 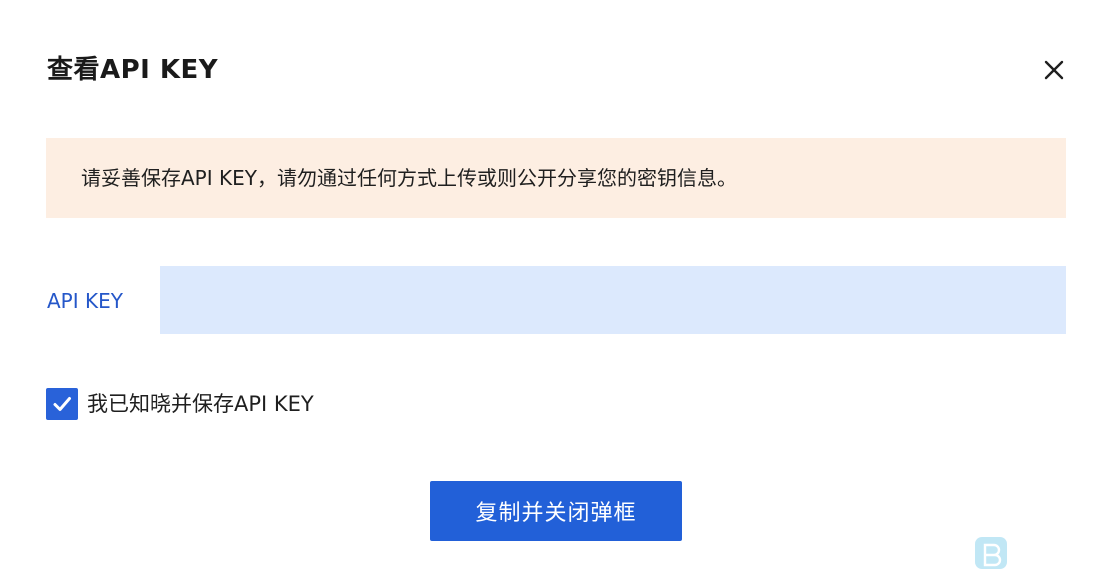 What do you see at coordinates (613, 300) in the screenshot?
I see `api-key-field` at bounding box center [613, 300].